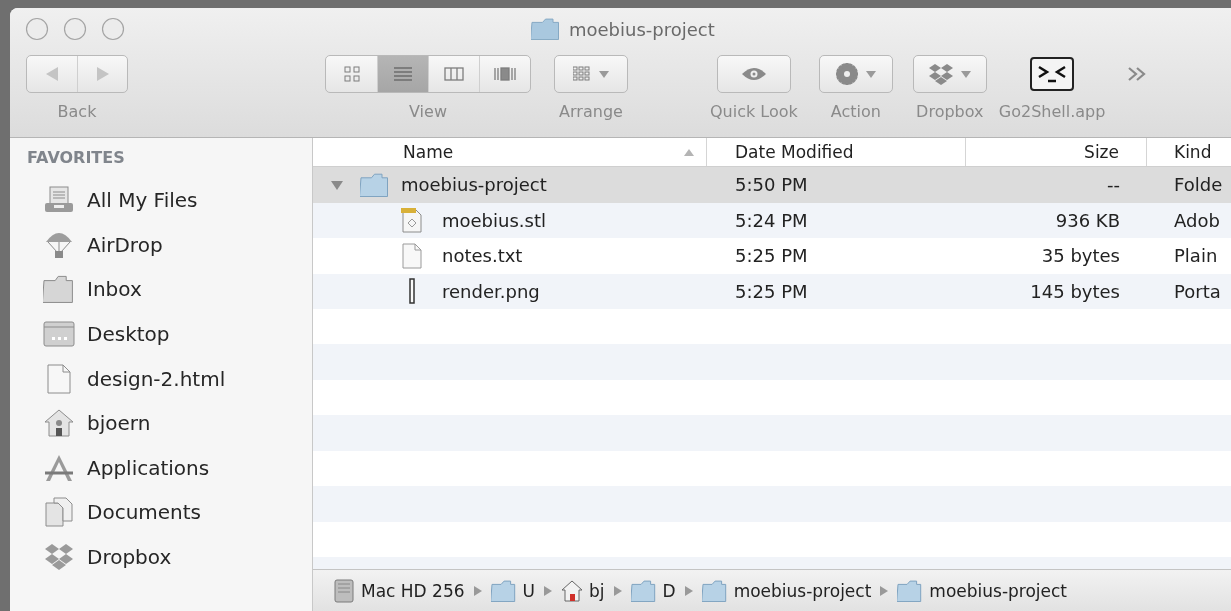 This screenshot has width=1231, height=611. I want to click on sidebar-item: All My Files, so click(169, 200).